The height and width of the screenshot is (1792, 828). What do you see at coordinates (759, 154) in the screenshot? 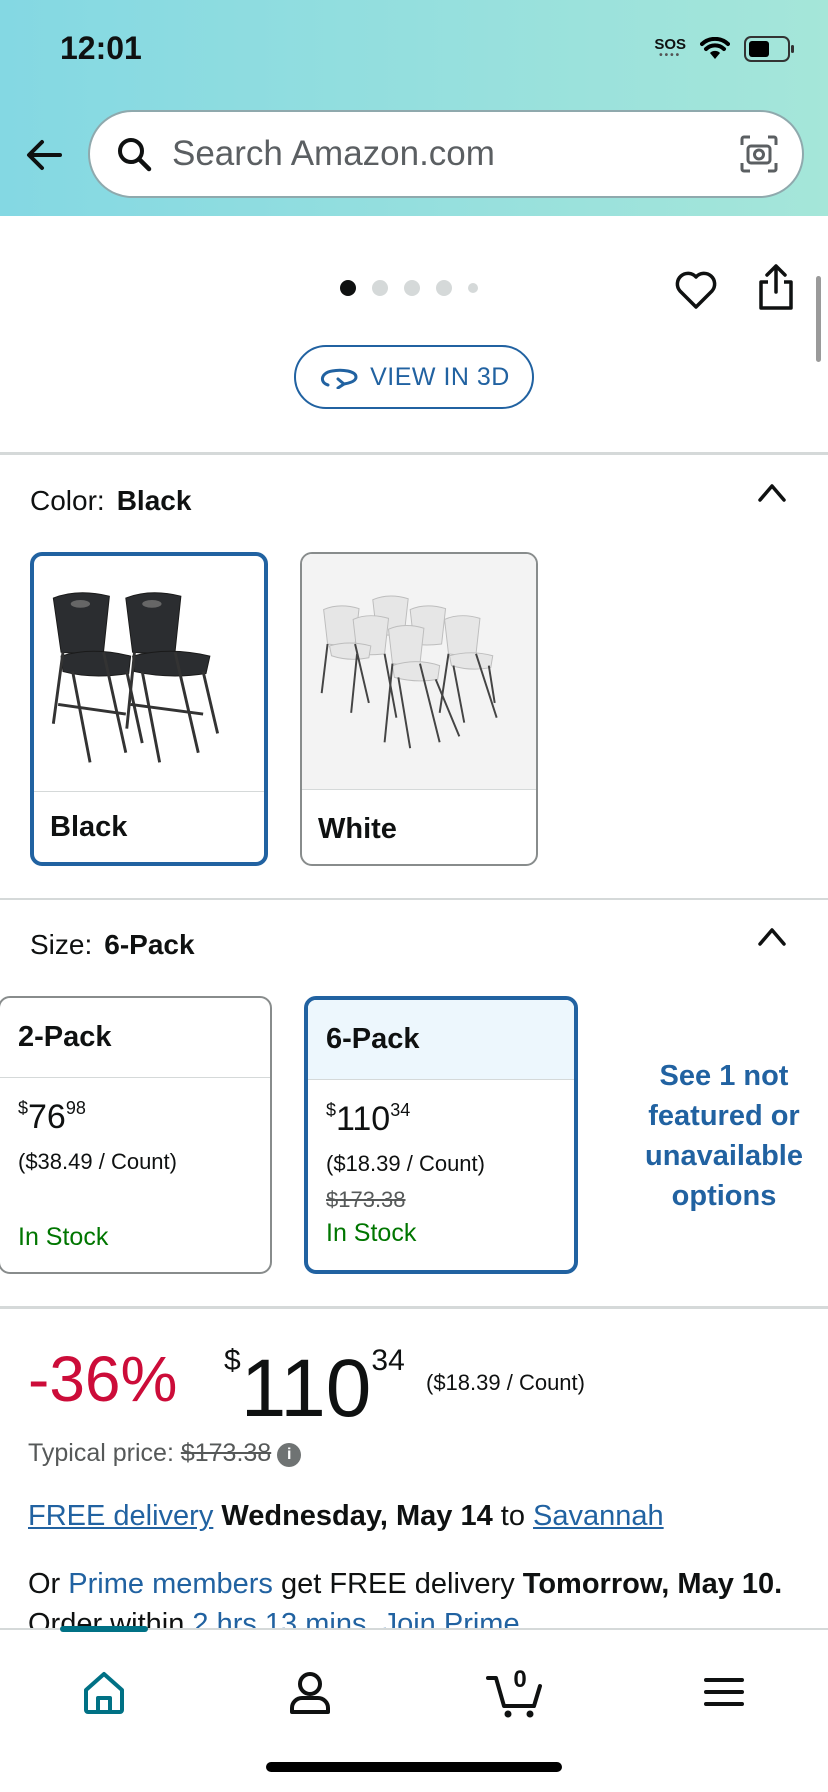
I see `camera-search-icon` at bounding box center [759, 154].